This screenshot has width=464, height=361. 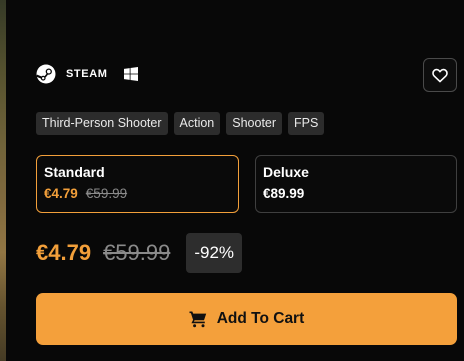 I want to click on platform-row: STEAM, so click(x=87, y=74).